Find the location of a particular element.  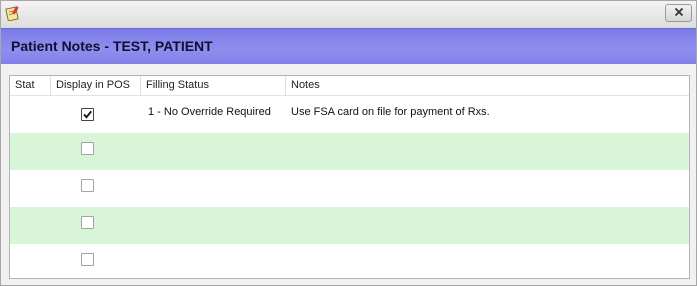

grid-header: Stat Display in POS Filling Status Notes is located at coordinates (349, 86).